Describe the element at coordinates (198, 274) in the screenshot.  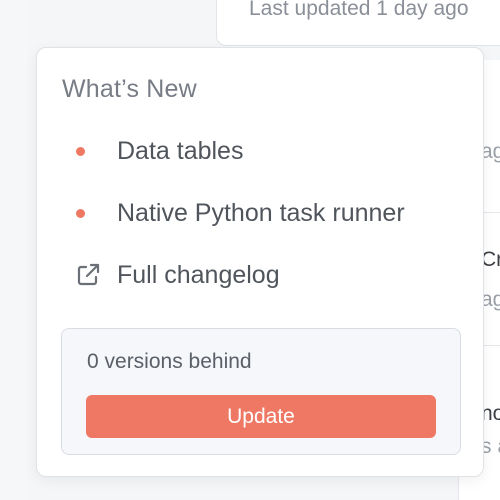
I see `full-changelog-label: Full changelog` at that location.